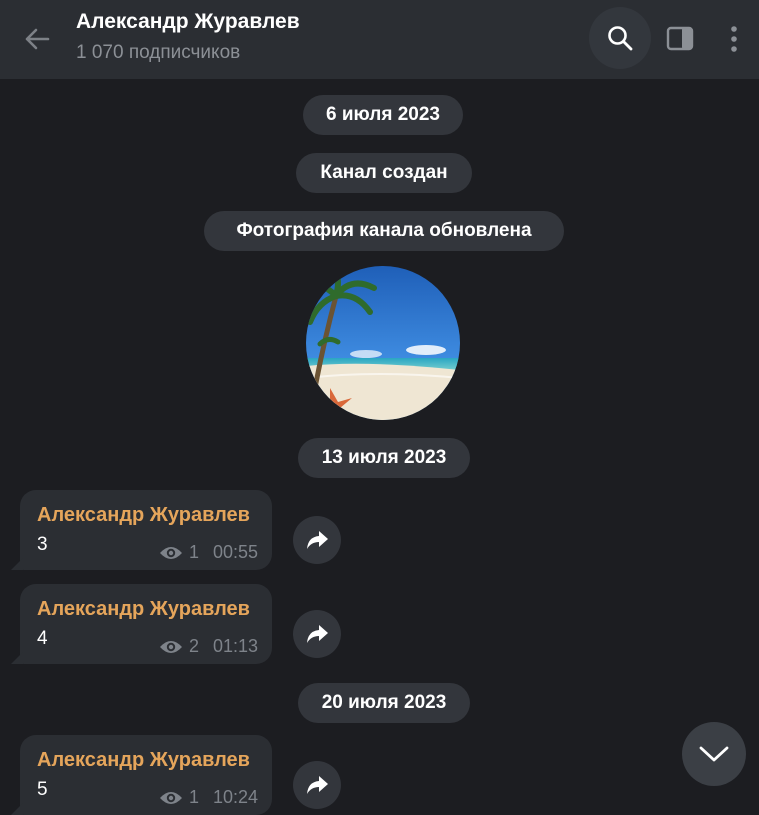  I want to click on message-text: 3, so click(42, 544).